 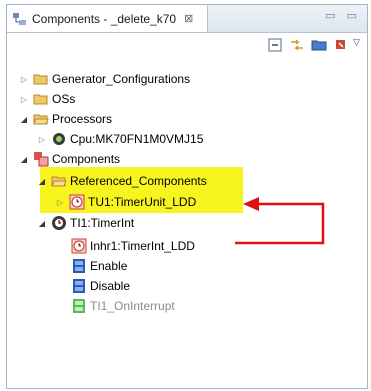 What do you see at coordinates (280, 221) in the screenshot?
I see `annotation-arrow` at bounding box center [280, 221].